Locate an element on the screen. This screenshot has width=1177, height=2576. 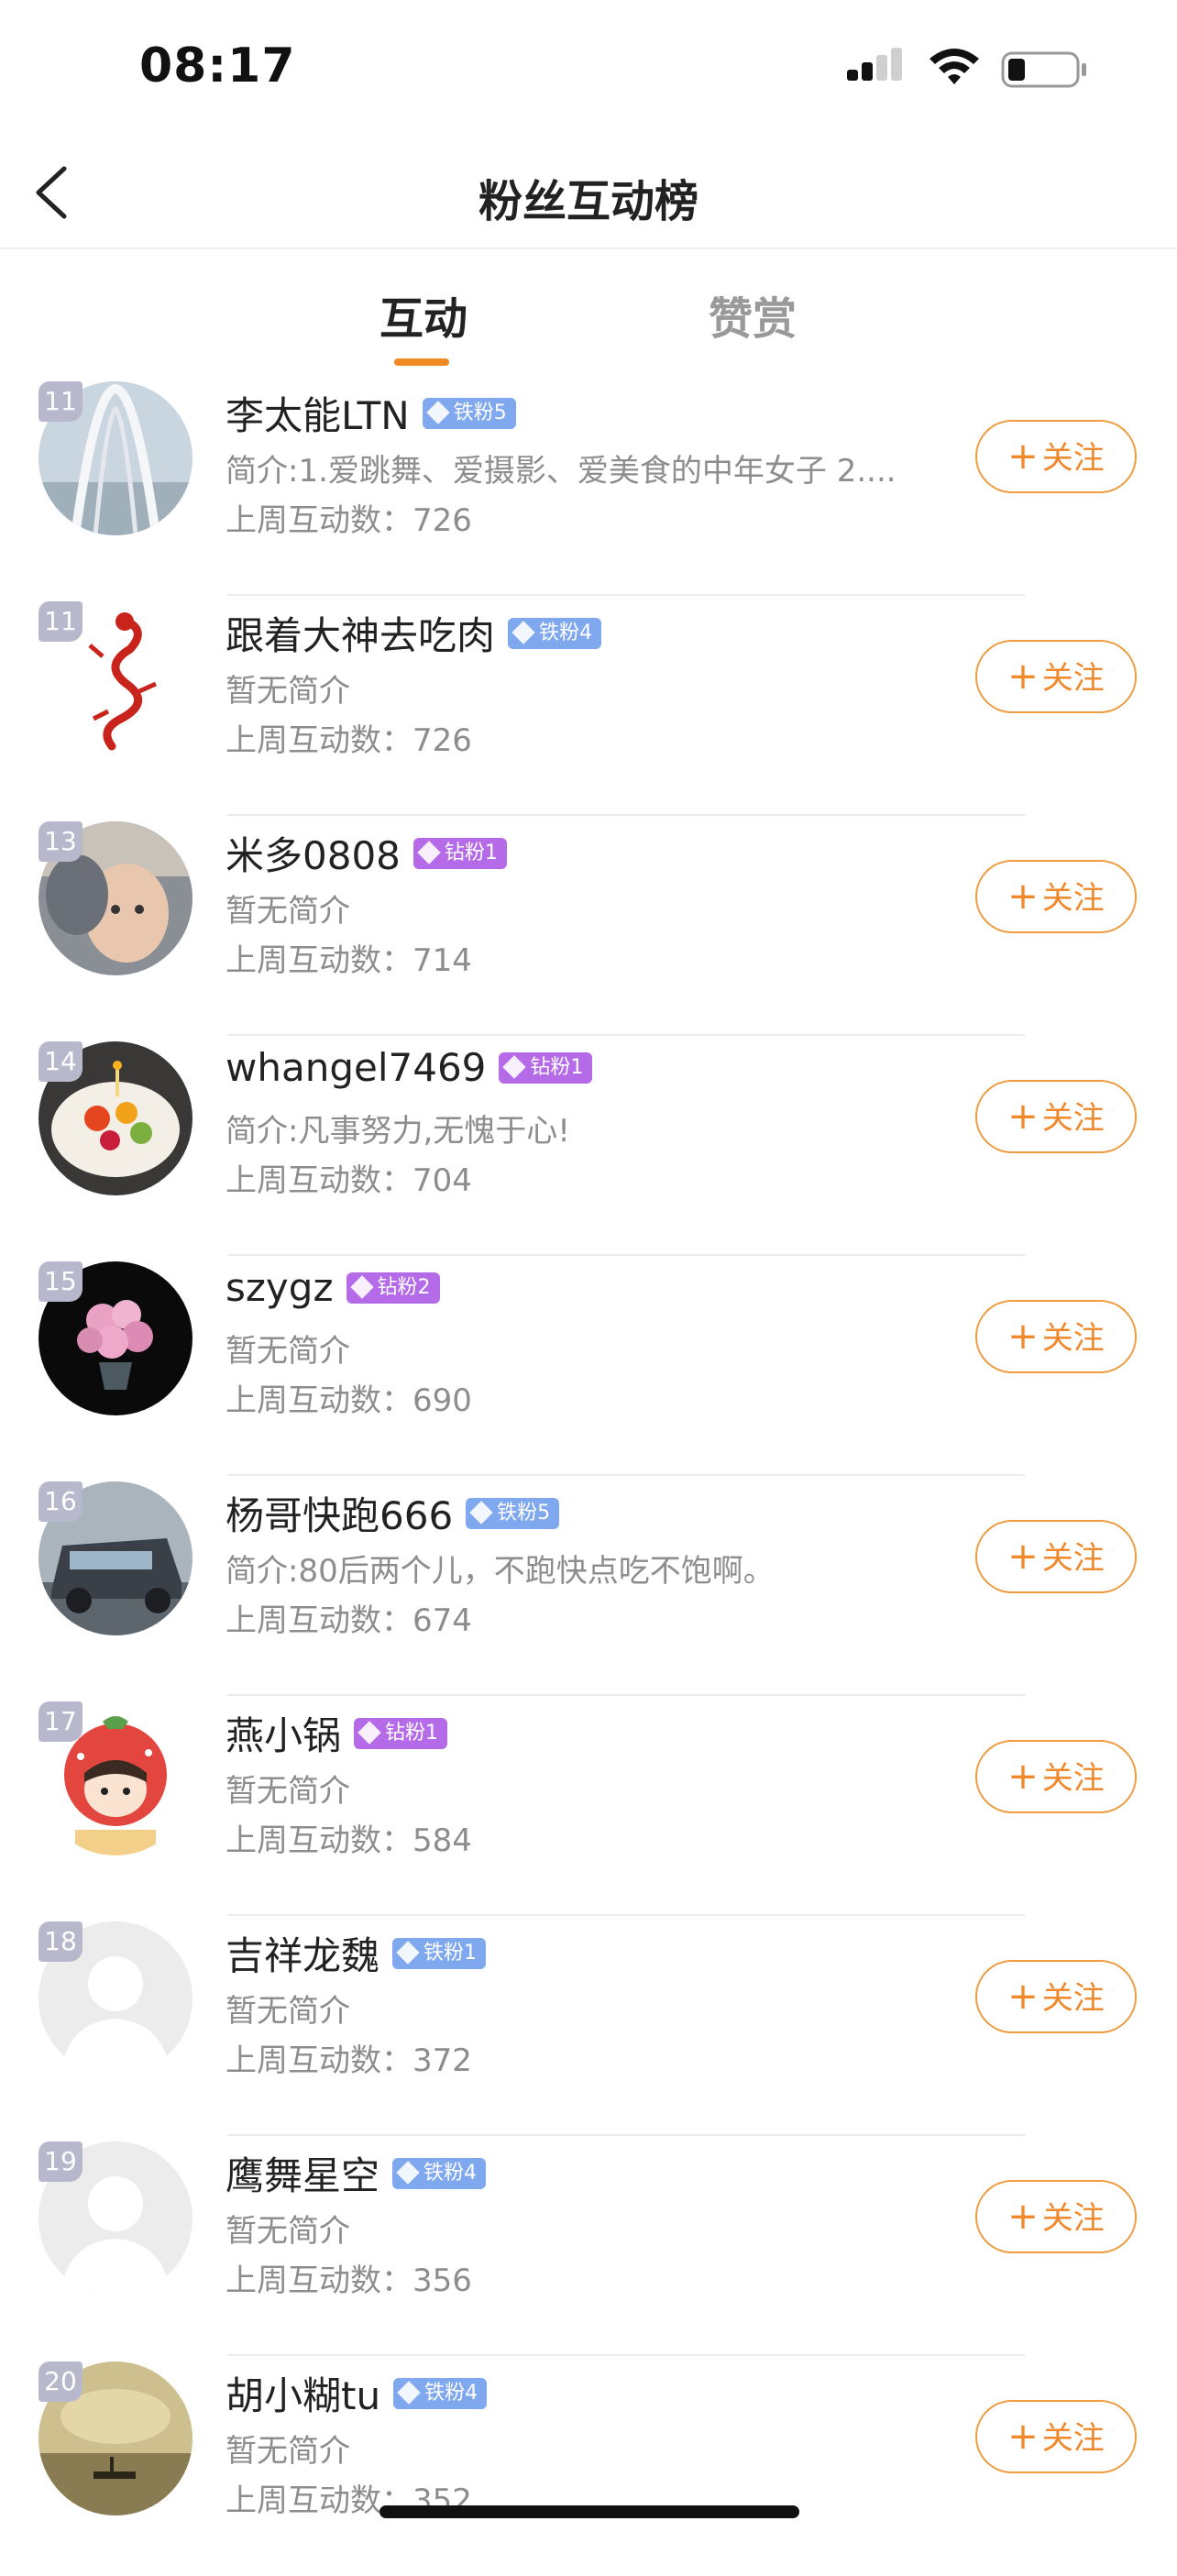
name-line: 胡小糊tu 铁粉4 is located at coordinates (357, 2391).